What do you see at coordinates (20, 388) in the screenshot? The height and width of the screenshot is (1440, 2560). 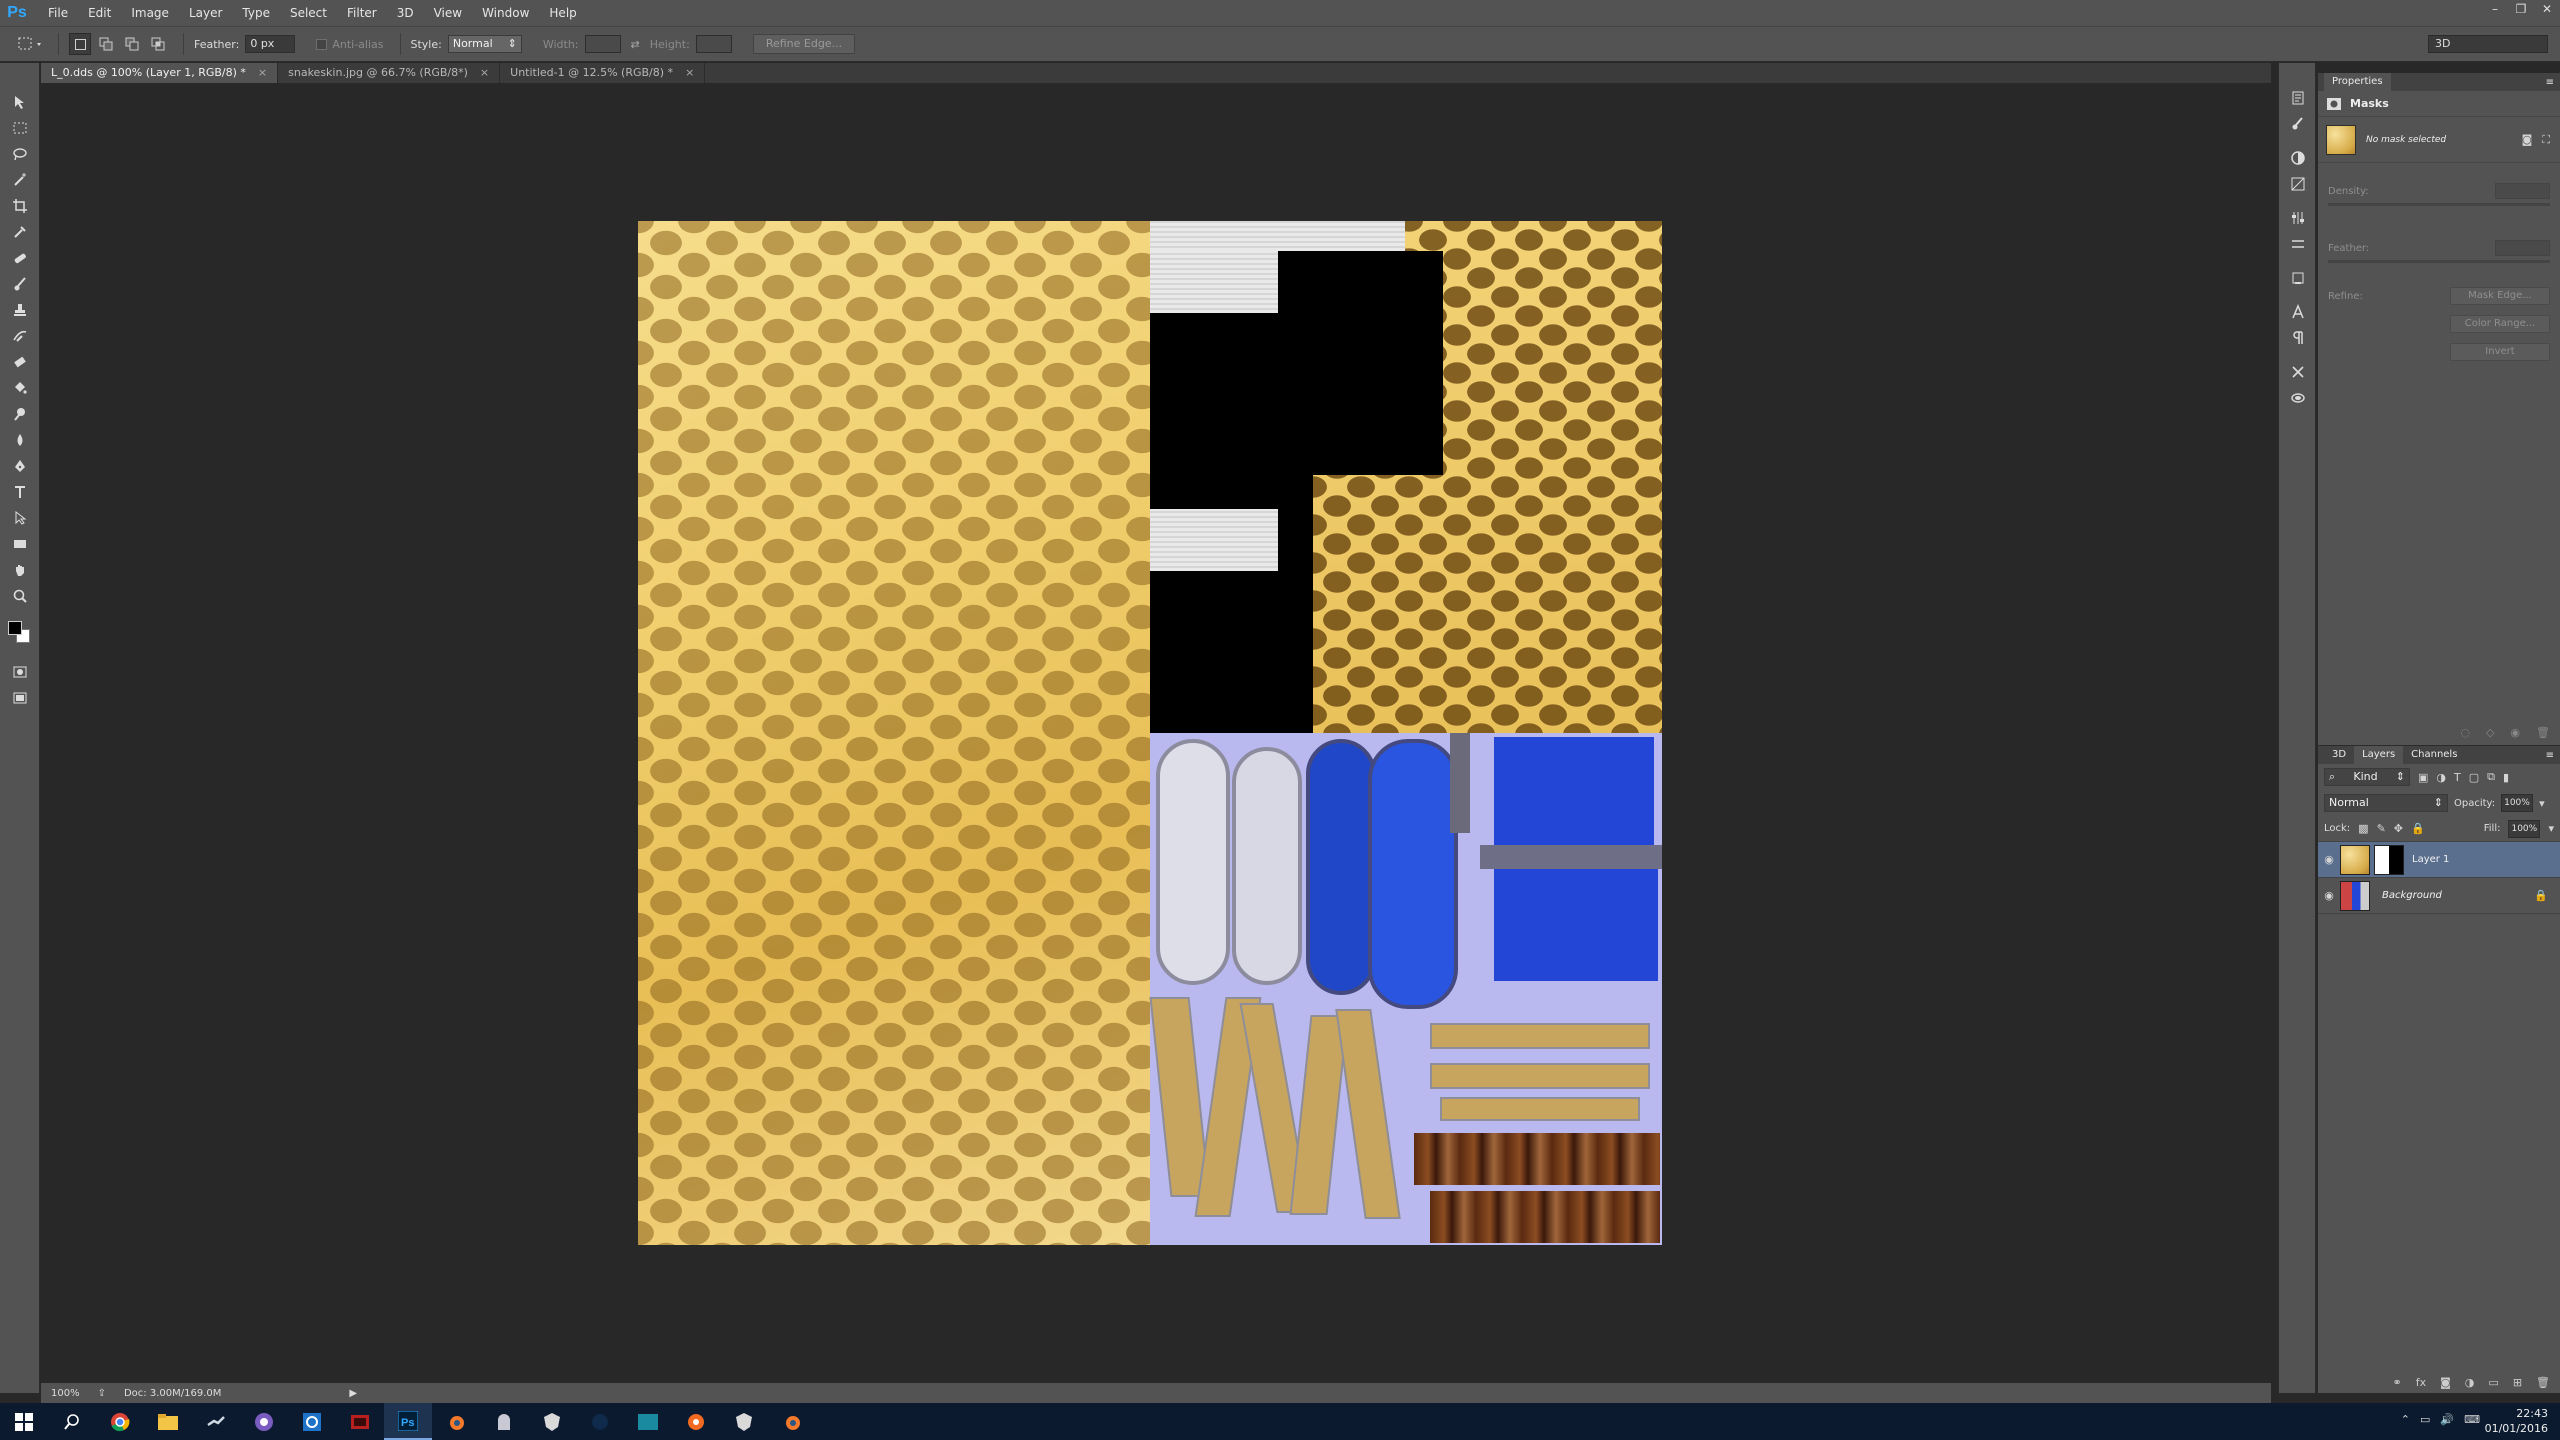 I see `paint-bucket-tool` at bounding box center [20, 388].